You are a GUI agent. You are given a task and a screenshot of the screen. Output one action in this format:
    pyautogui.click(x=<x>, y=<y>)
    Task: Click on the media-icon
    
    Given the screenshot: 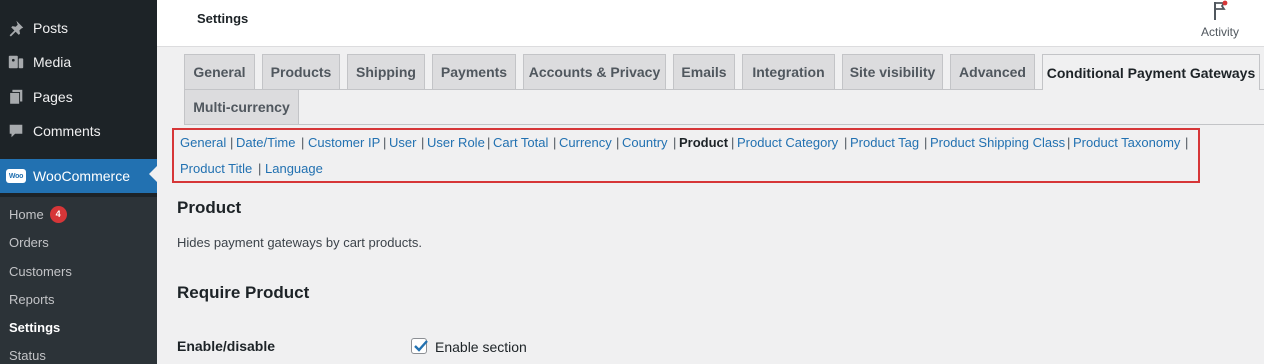 What is the action you would take?
    pyautogui.click(x=16, y=62)
    